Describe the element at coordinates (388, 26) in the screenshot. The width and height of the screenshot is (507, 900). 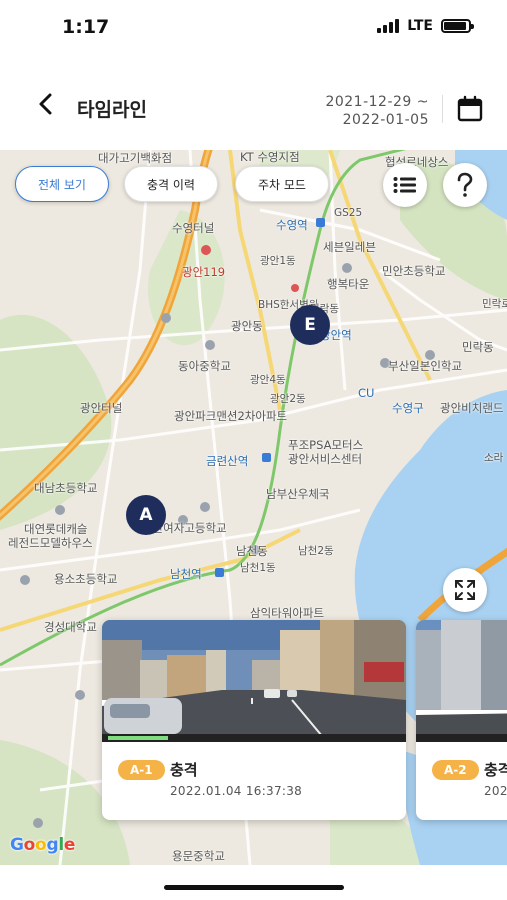
I see `cellular-signal-icon` at that location.